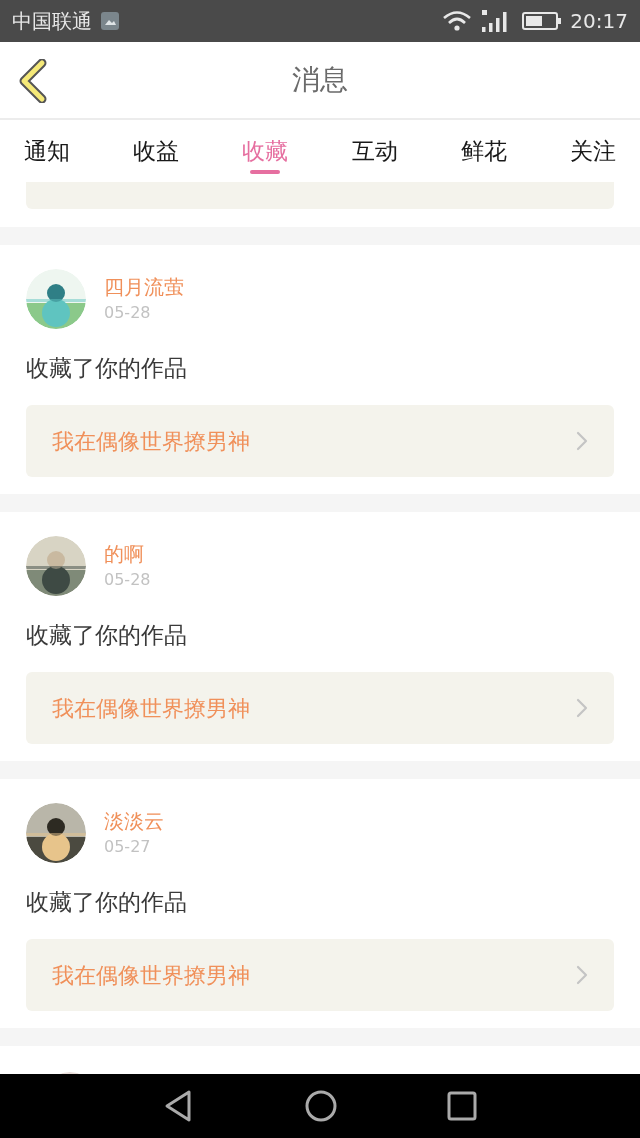  Describe the element at coordinates (127, 554) in the screenshot. I see `user-name: 的啊` at that location.